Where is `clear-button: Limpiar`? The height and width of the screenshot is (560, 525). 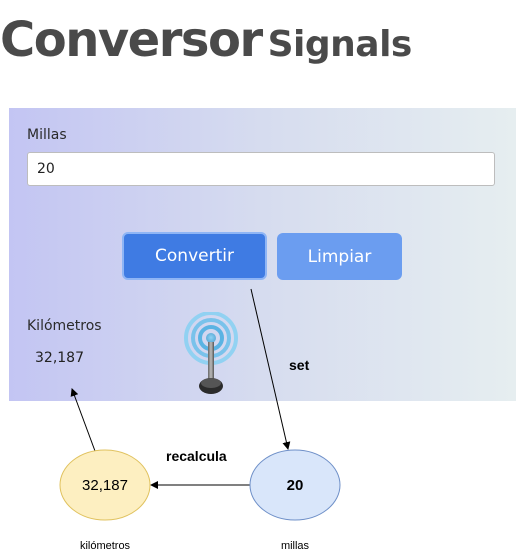 clear-button: Limpiar is located at coordinates (339, 256).